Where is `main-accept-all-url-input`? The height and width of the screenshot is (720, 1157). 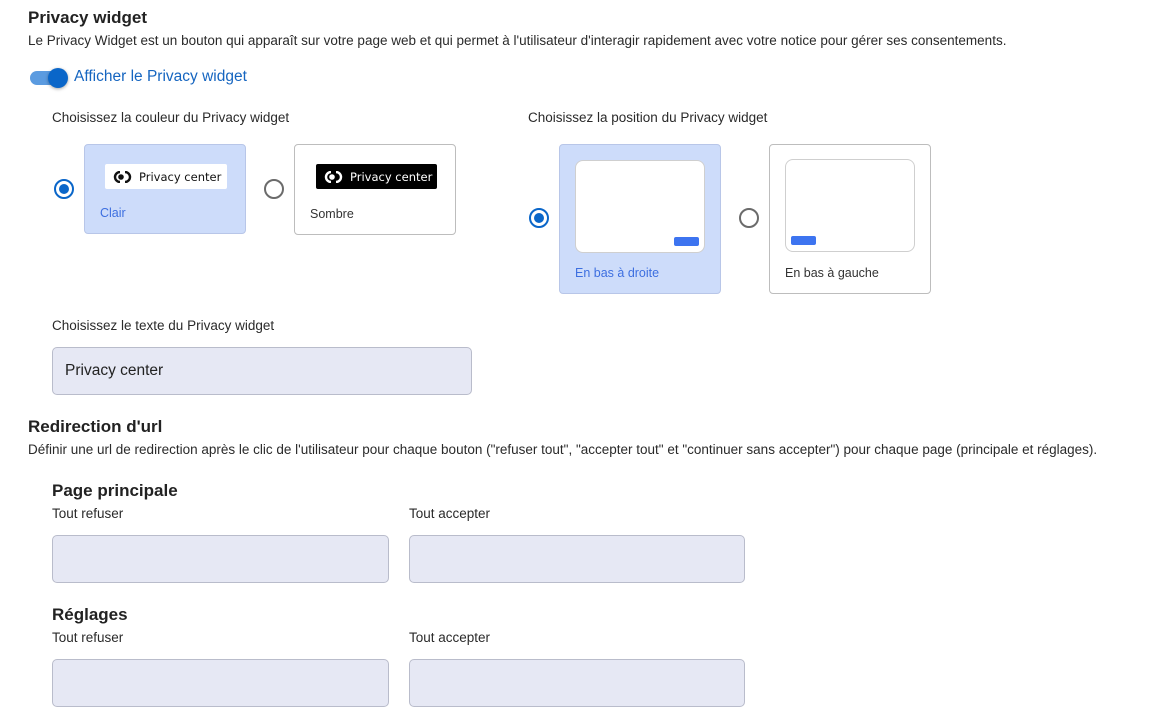
main-accept-all-url-input is located at coordinates (577, 559).